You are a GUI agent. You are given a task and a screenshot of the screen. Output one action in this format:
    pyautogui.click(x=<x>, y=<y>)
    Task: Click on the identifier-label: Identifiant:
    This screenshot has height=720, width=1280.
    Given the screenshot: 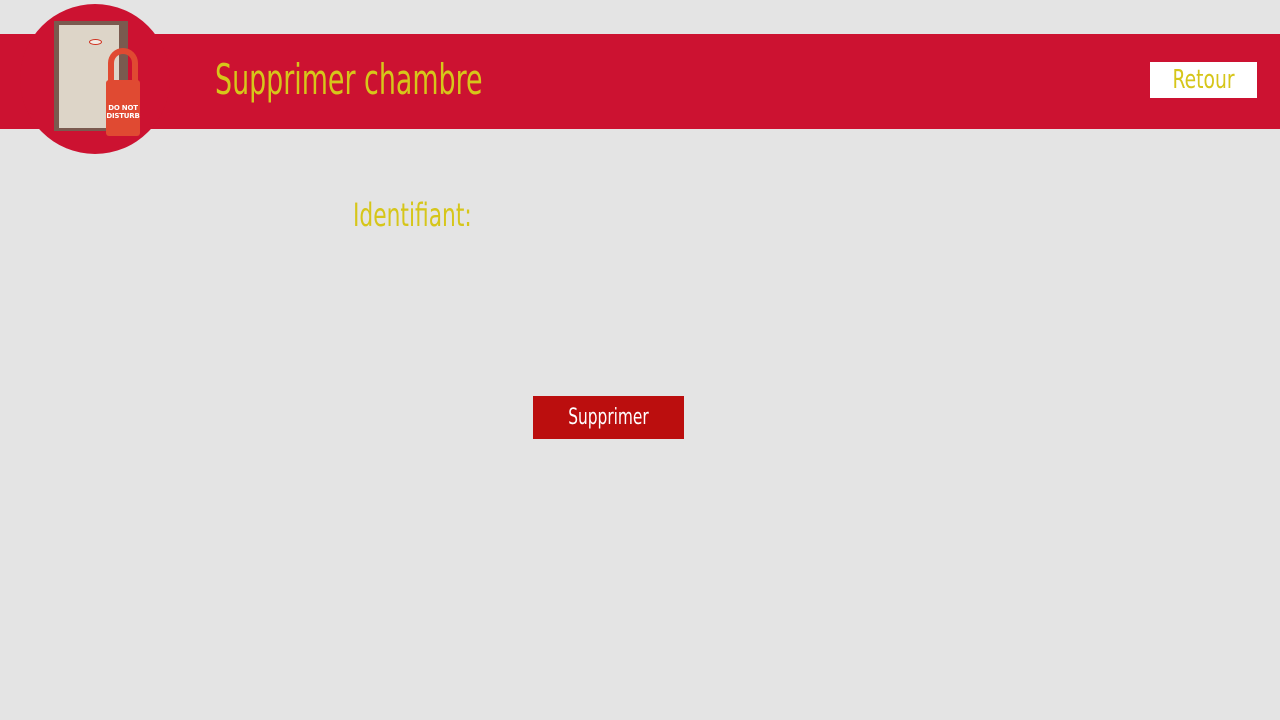 What is the action you would take?
    pyautogui.click(x=412, y=215)
    